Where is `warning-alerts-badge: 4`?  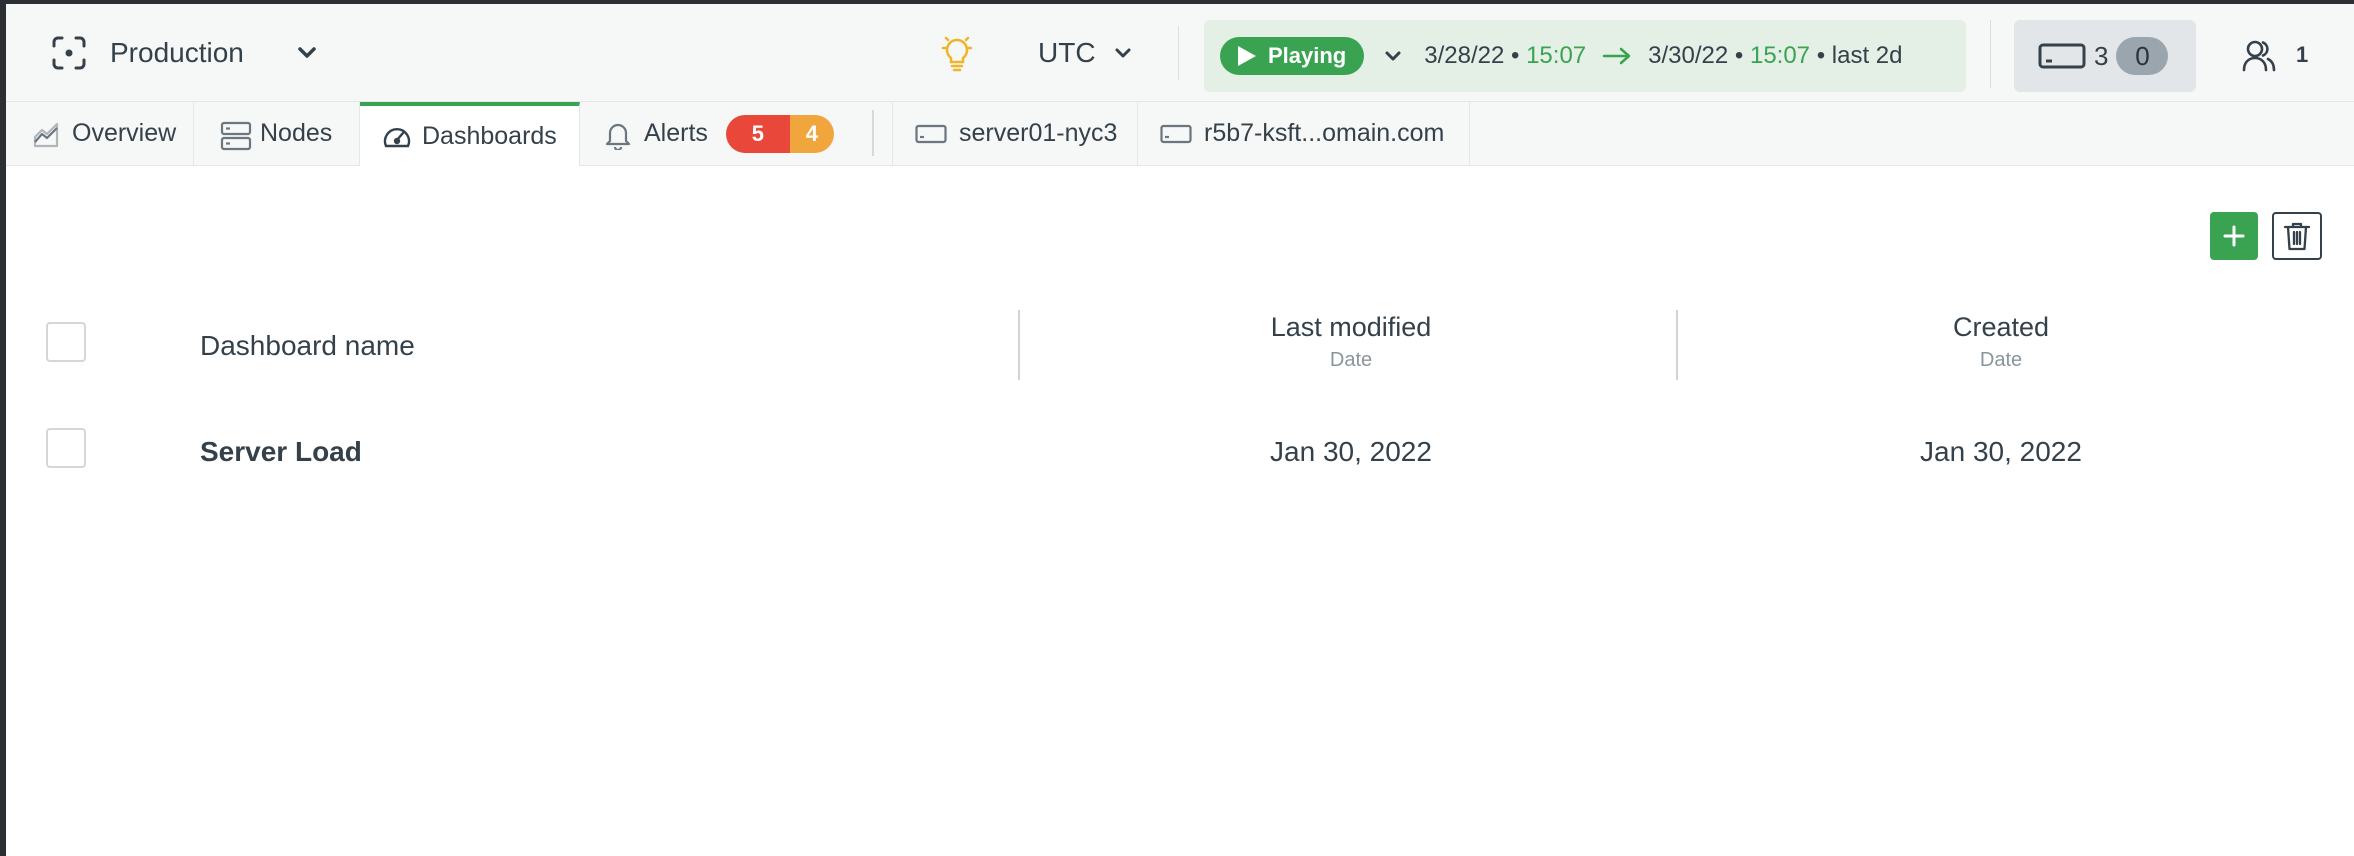 warning-alerts-badge: 4 is located at coordinates (811, 133).